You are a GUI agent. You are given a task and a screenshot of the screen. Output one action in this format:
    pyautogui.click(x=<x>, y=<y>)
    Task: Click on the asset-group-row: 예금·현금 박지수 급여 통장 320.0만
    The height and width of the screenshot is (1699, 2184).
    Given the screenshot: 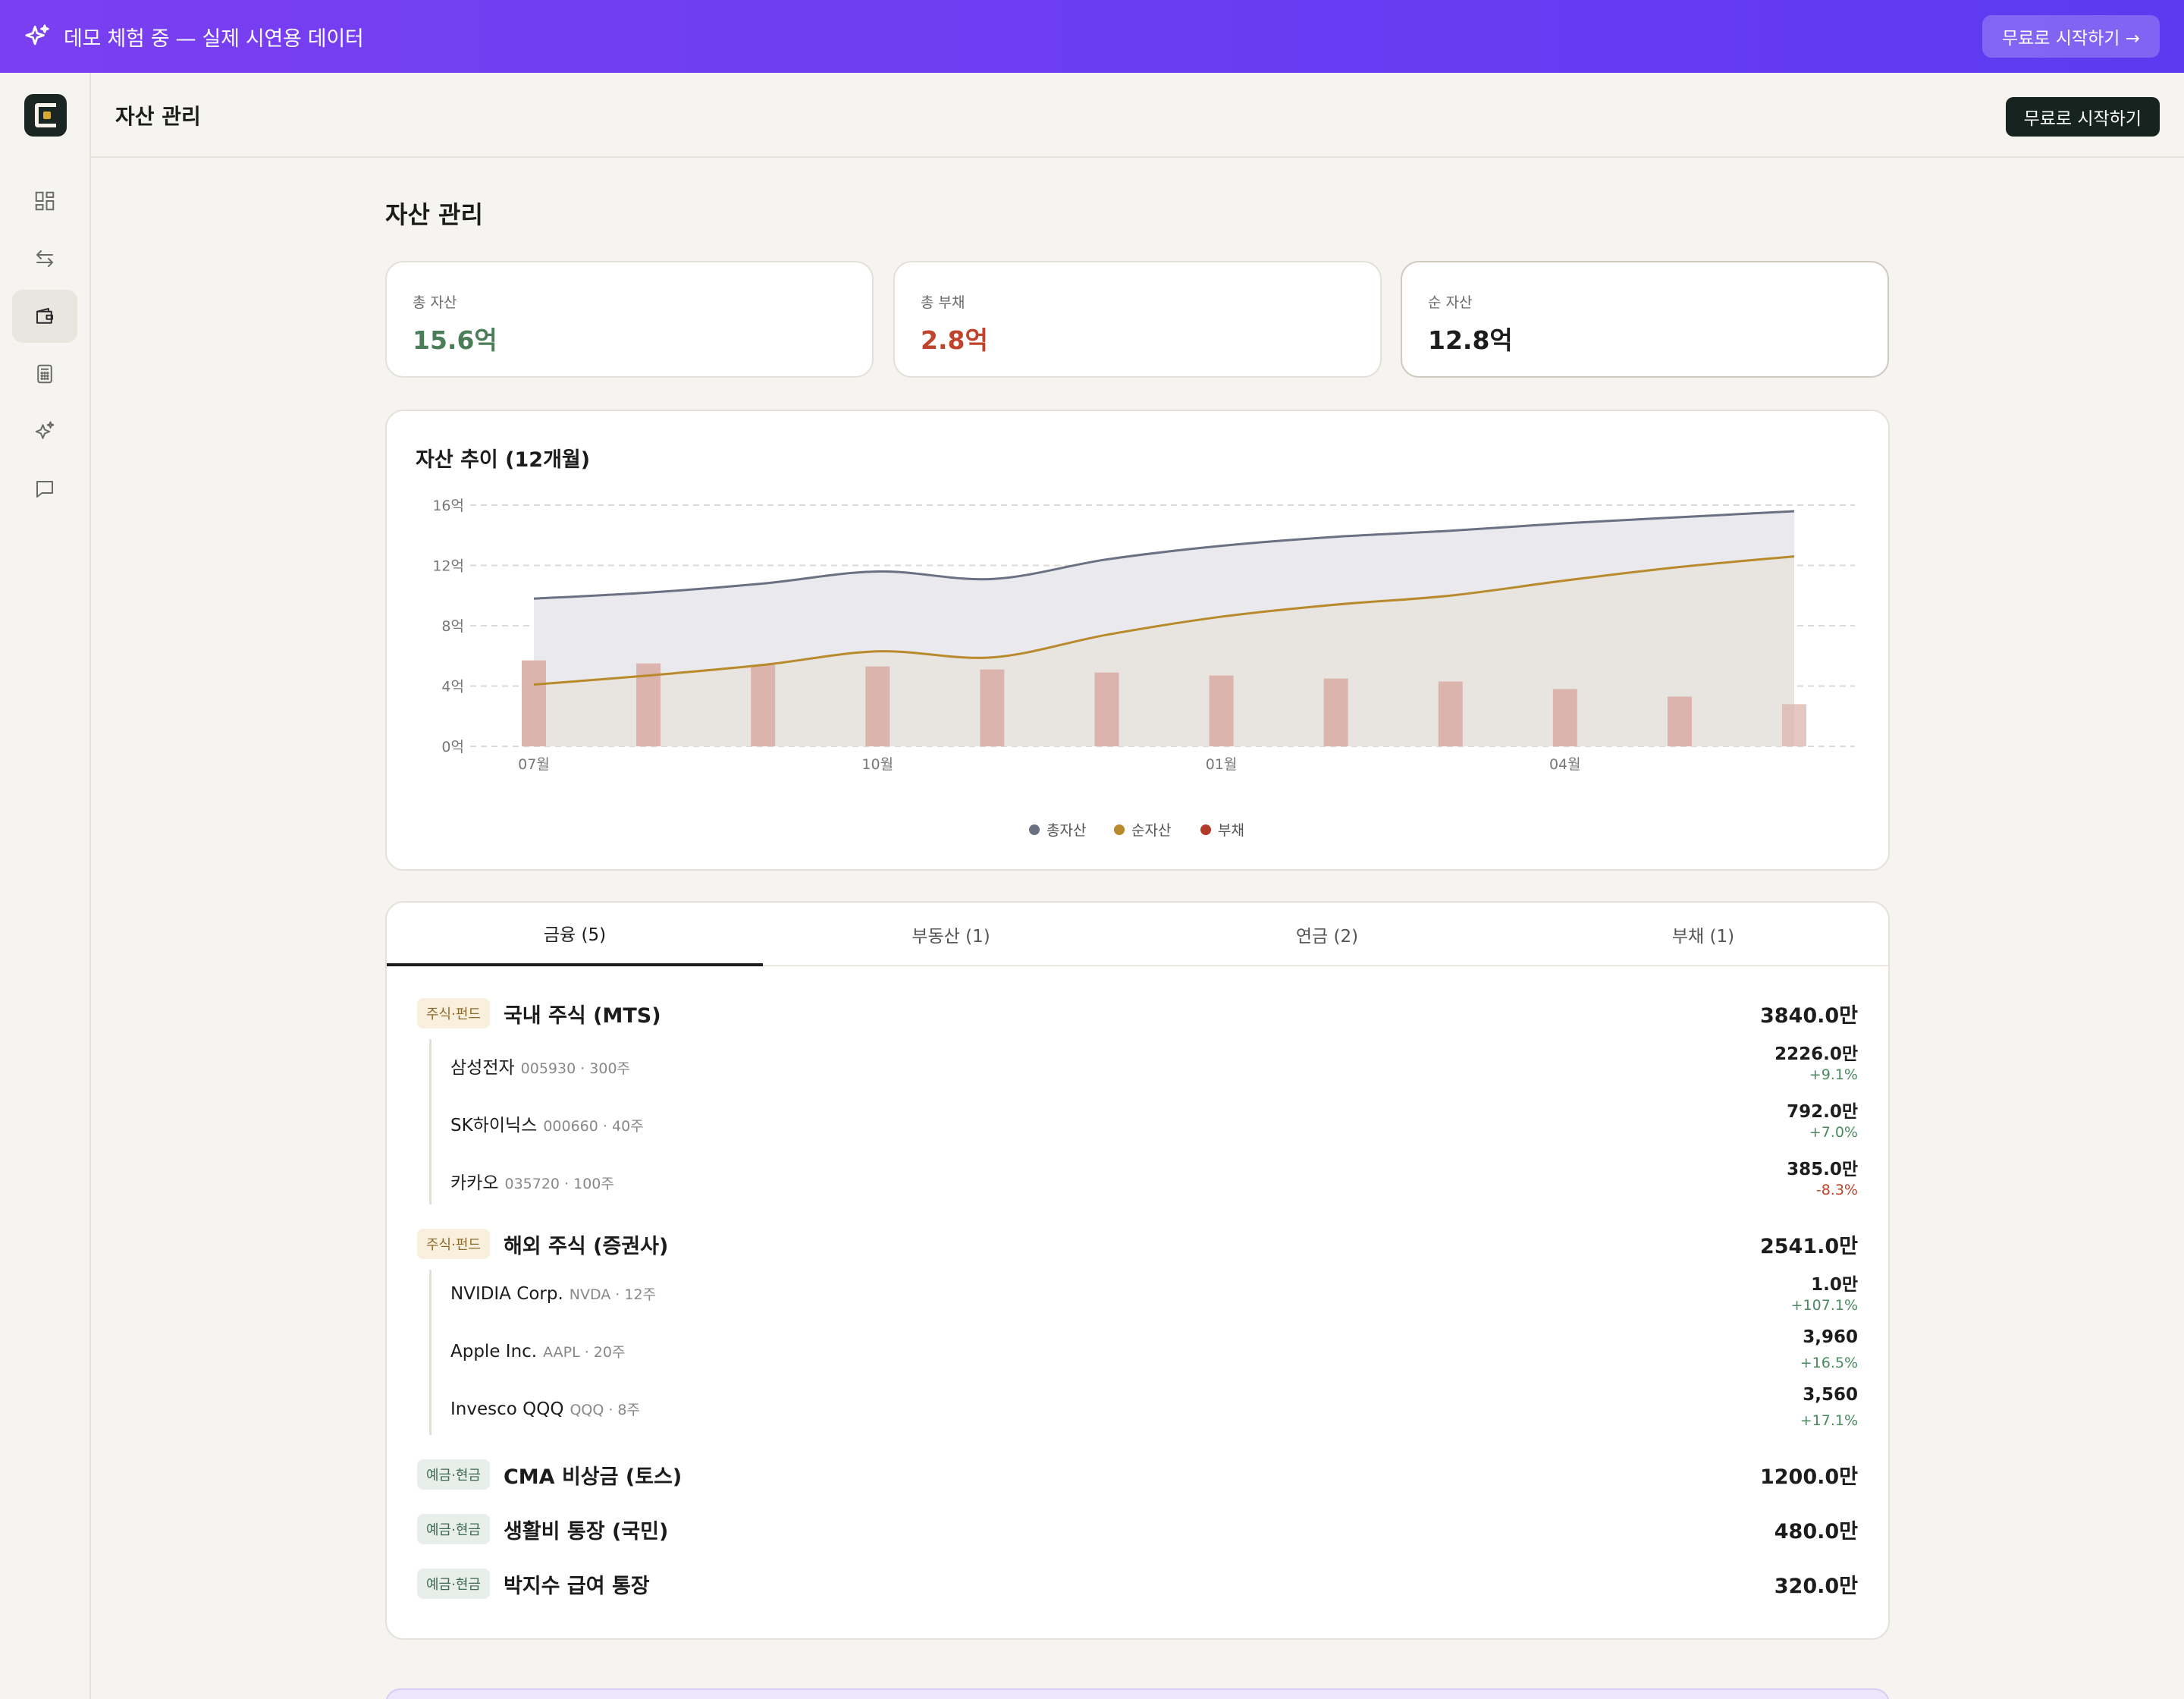 What is the action you would take?
    pyautogui.click(x=1137, y=1584)
    